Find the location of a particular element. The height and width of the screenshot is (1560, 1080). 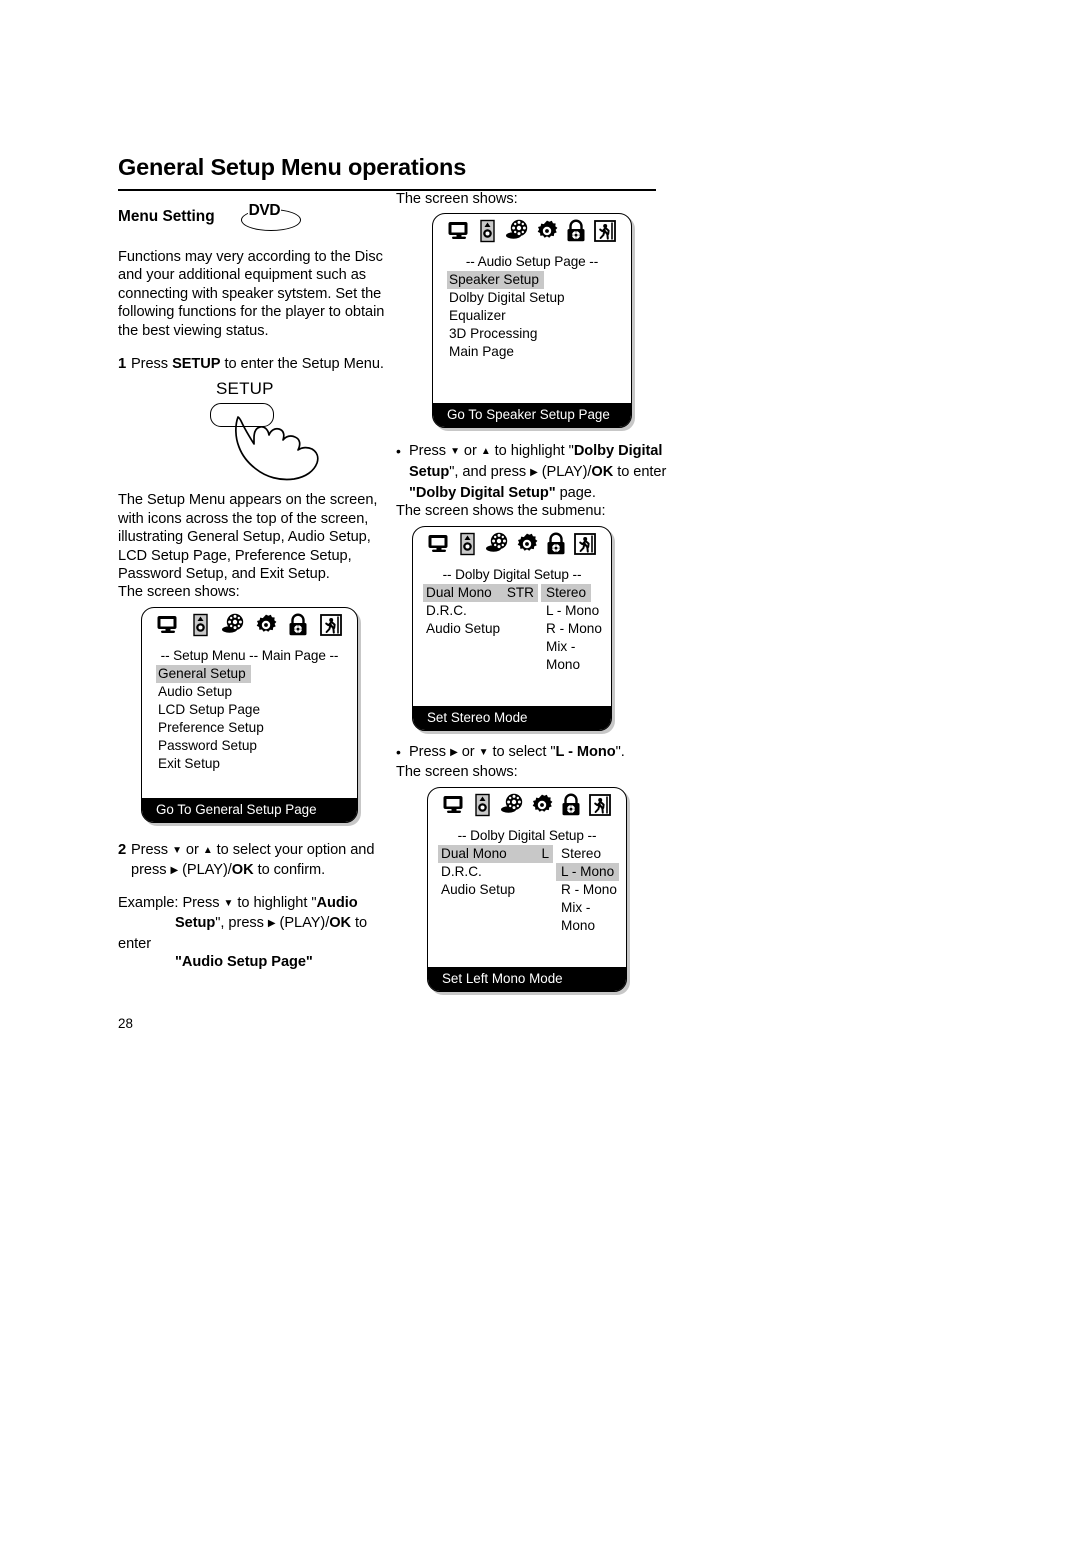

list-item: General Setup is located at coordinates (203, 673).